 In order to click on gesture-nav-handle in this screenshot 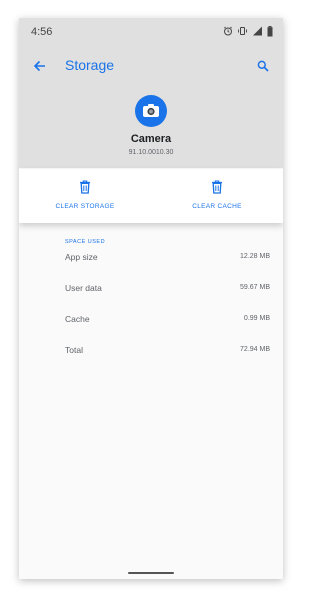, I will do `click(151, 573)`.